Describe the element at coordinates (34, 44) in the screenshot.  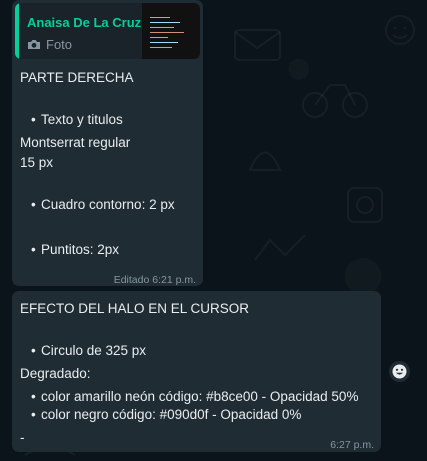
I see `camera-icon` at that location.